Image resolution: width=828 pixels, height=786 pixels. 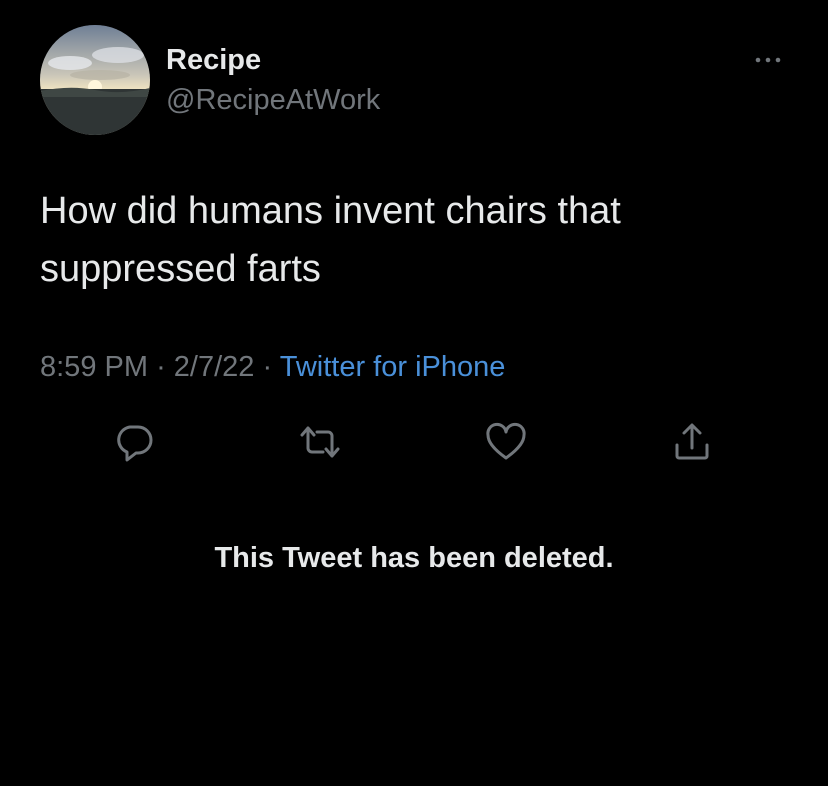 What do you see at coordinates (214, 367) in the screenshot?
I see `tweet-date: 2/7/22` at bounding box center [214, 367].